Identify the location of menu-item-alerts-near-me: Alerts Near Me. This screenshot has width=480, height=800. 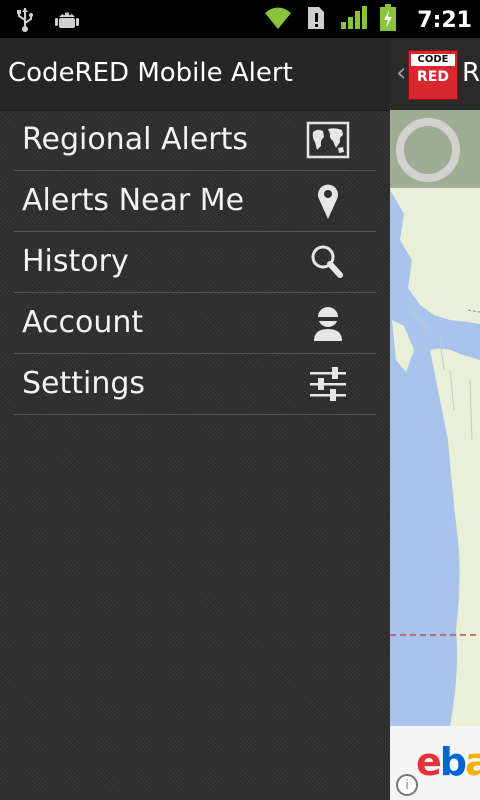
(195, 201).